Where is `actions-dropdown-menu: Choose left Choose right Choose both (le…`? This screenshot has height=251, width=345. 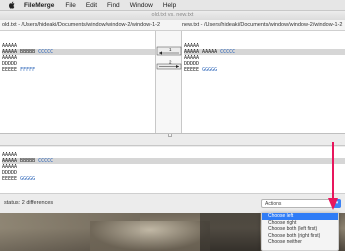
actions-dropdown-menu: Choose left Choose right Choose both (le… is located at coordinates (300, 231).